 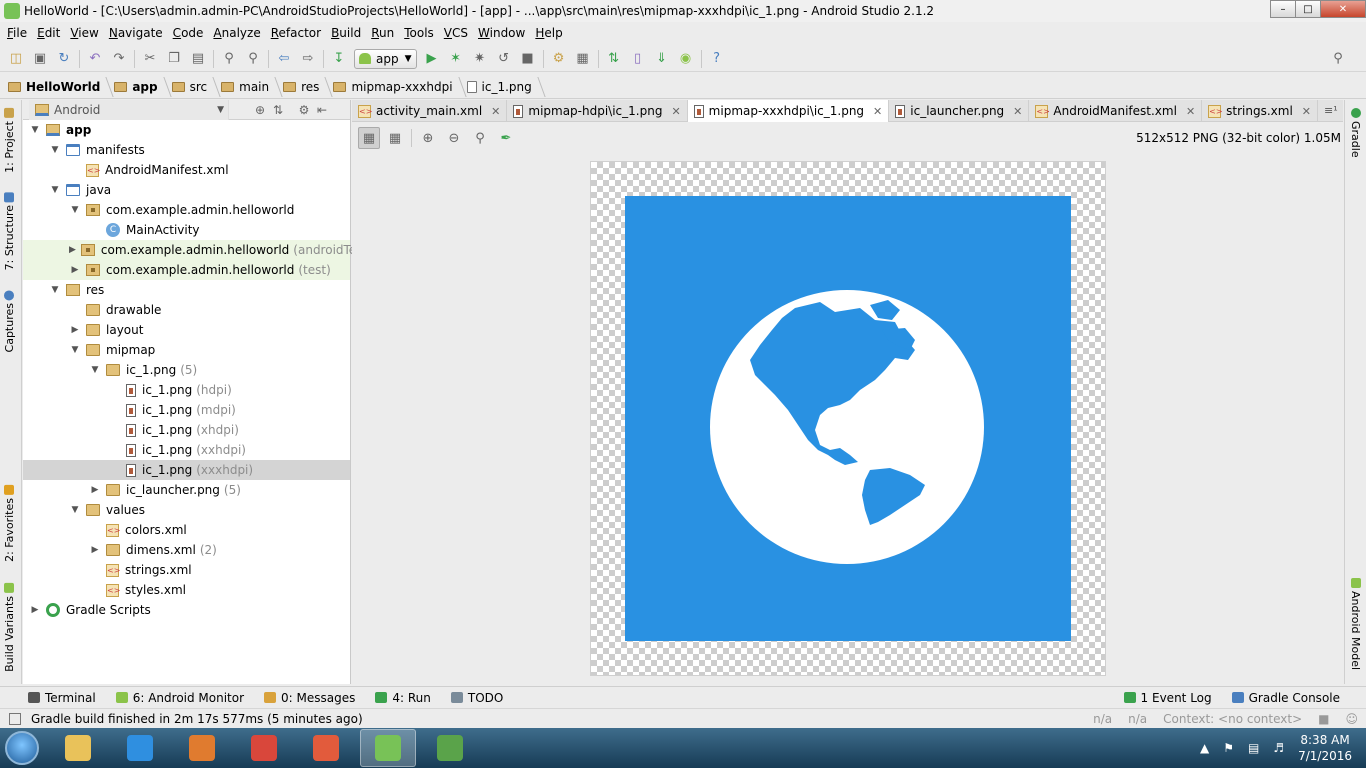 I want to click on tree-item: ▼ mipmap, so click(x=186, y=350).